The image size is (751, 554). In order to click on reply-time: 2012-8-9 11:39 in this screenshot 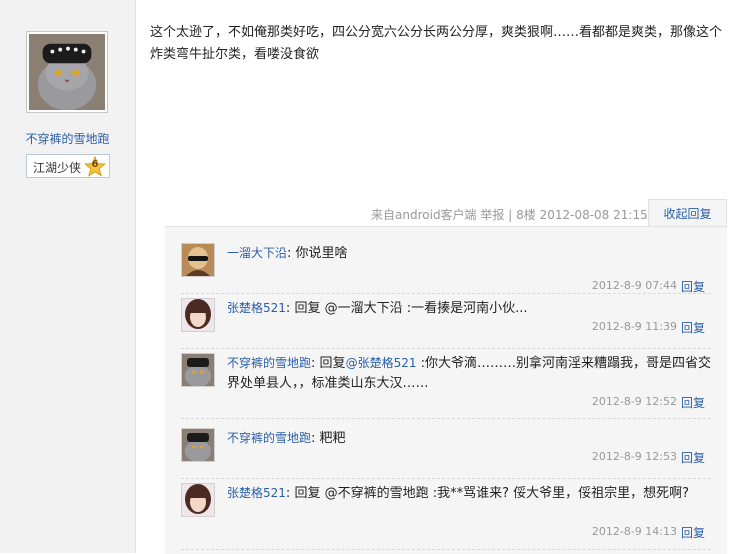, I will do `click(634, 326)`.